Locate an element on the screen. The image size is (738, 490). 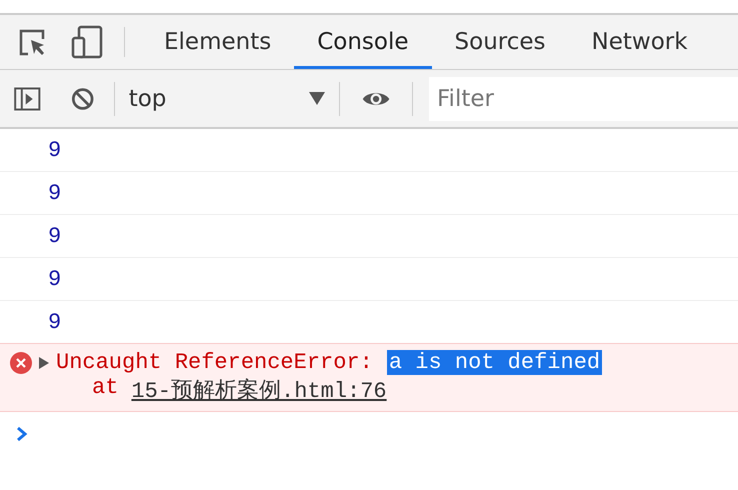
selected-text: a is not defined is located at coordinates (494, 362).